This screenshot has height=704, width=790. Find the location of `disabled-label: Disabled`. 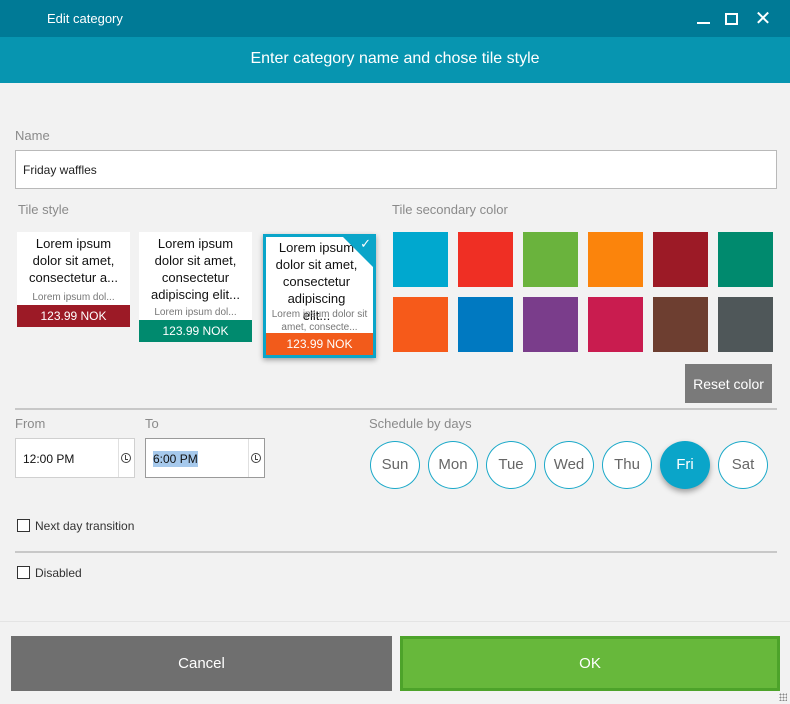

disabled-label: Disabled is located at coordinates (58, 573).